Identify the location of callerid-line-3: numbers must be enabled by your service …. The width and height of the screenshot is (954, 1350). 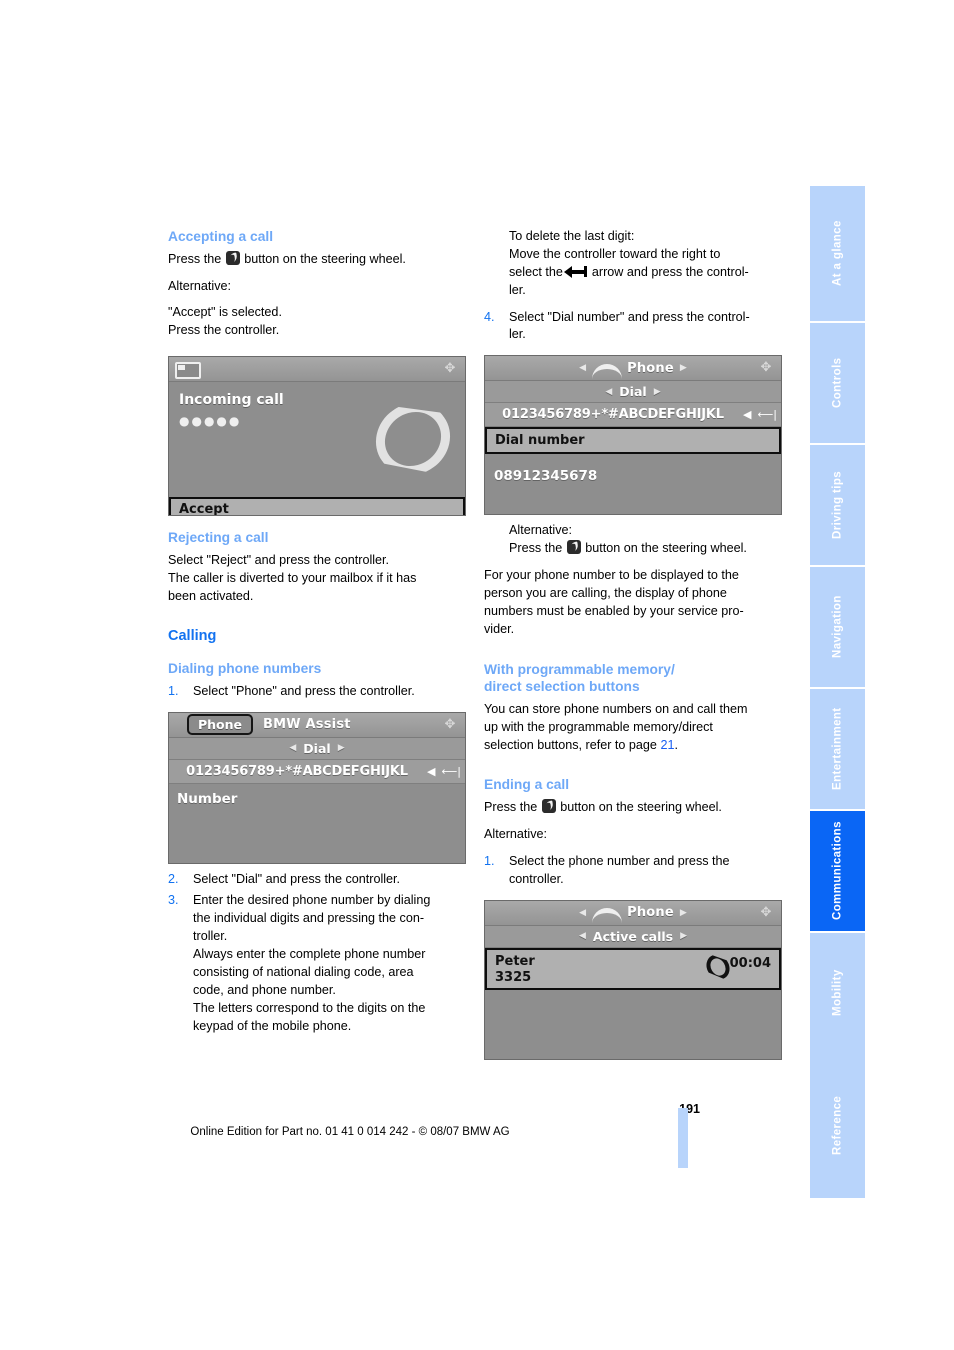
(614, 610).